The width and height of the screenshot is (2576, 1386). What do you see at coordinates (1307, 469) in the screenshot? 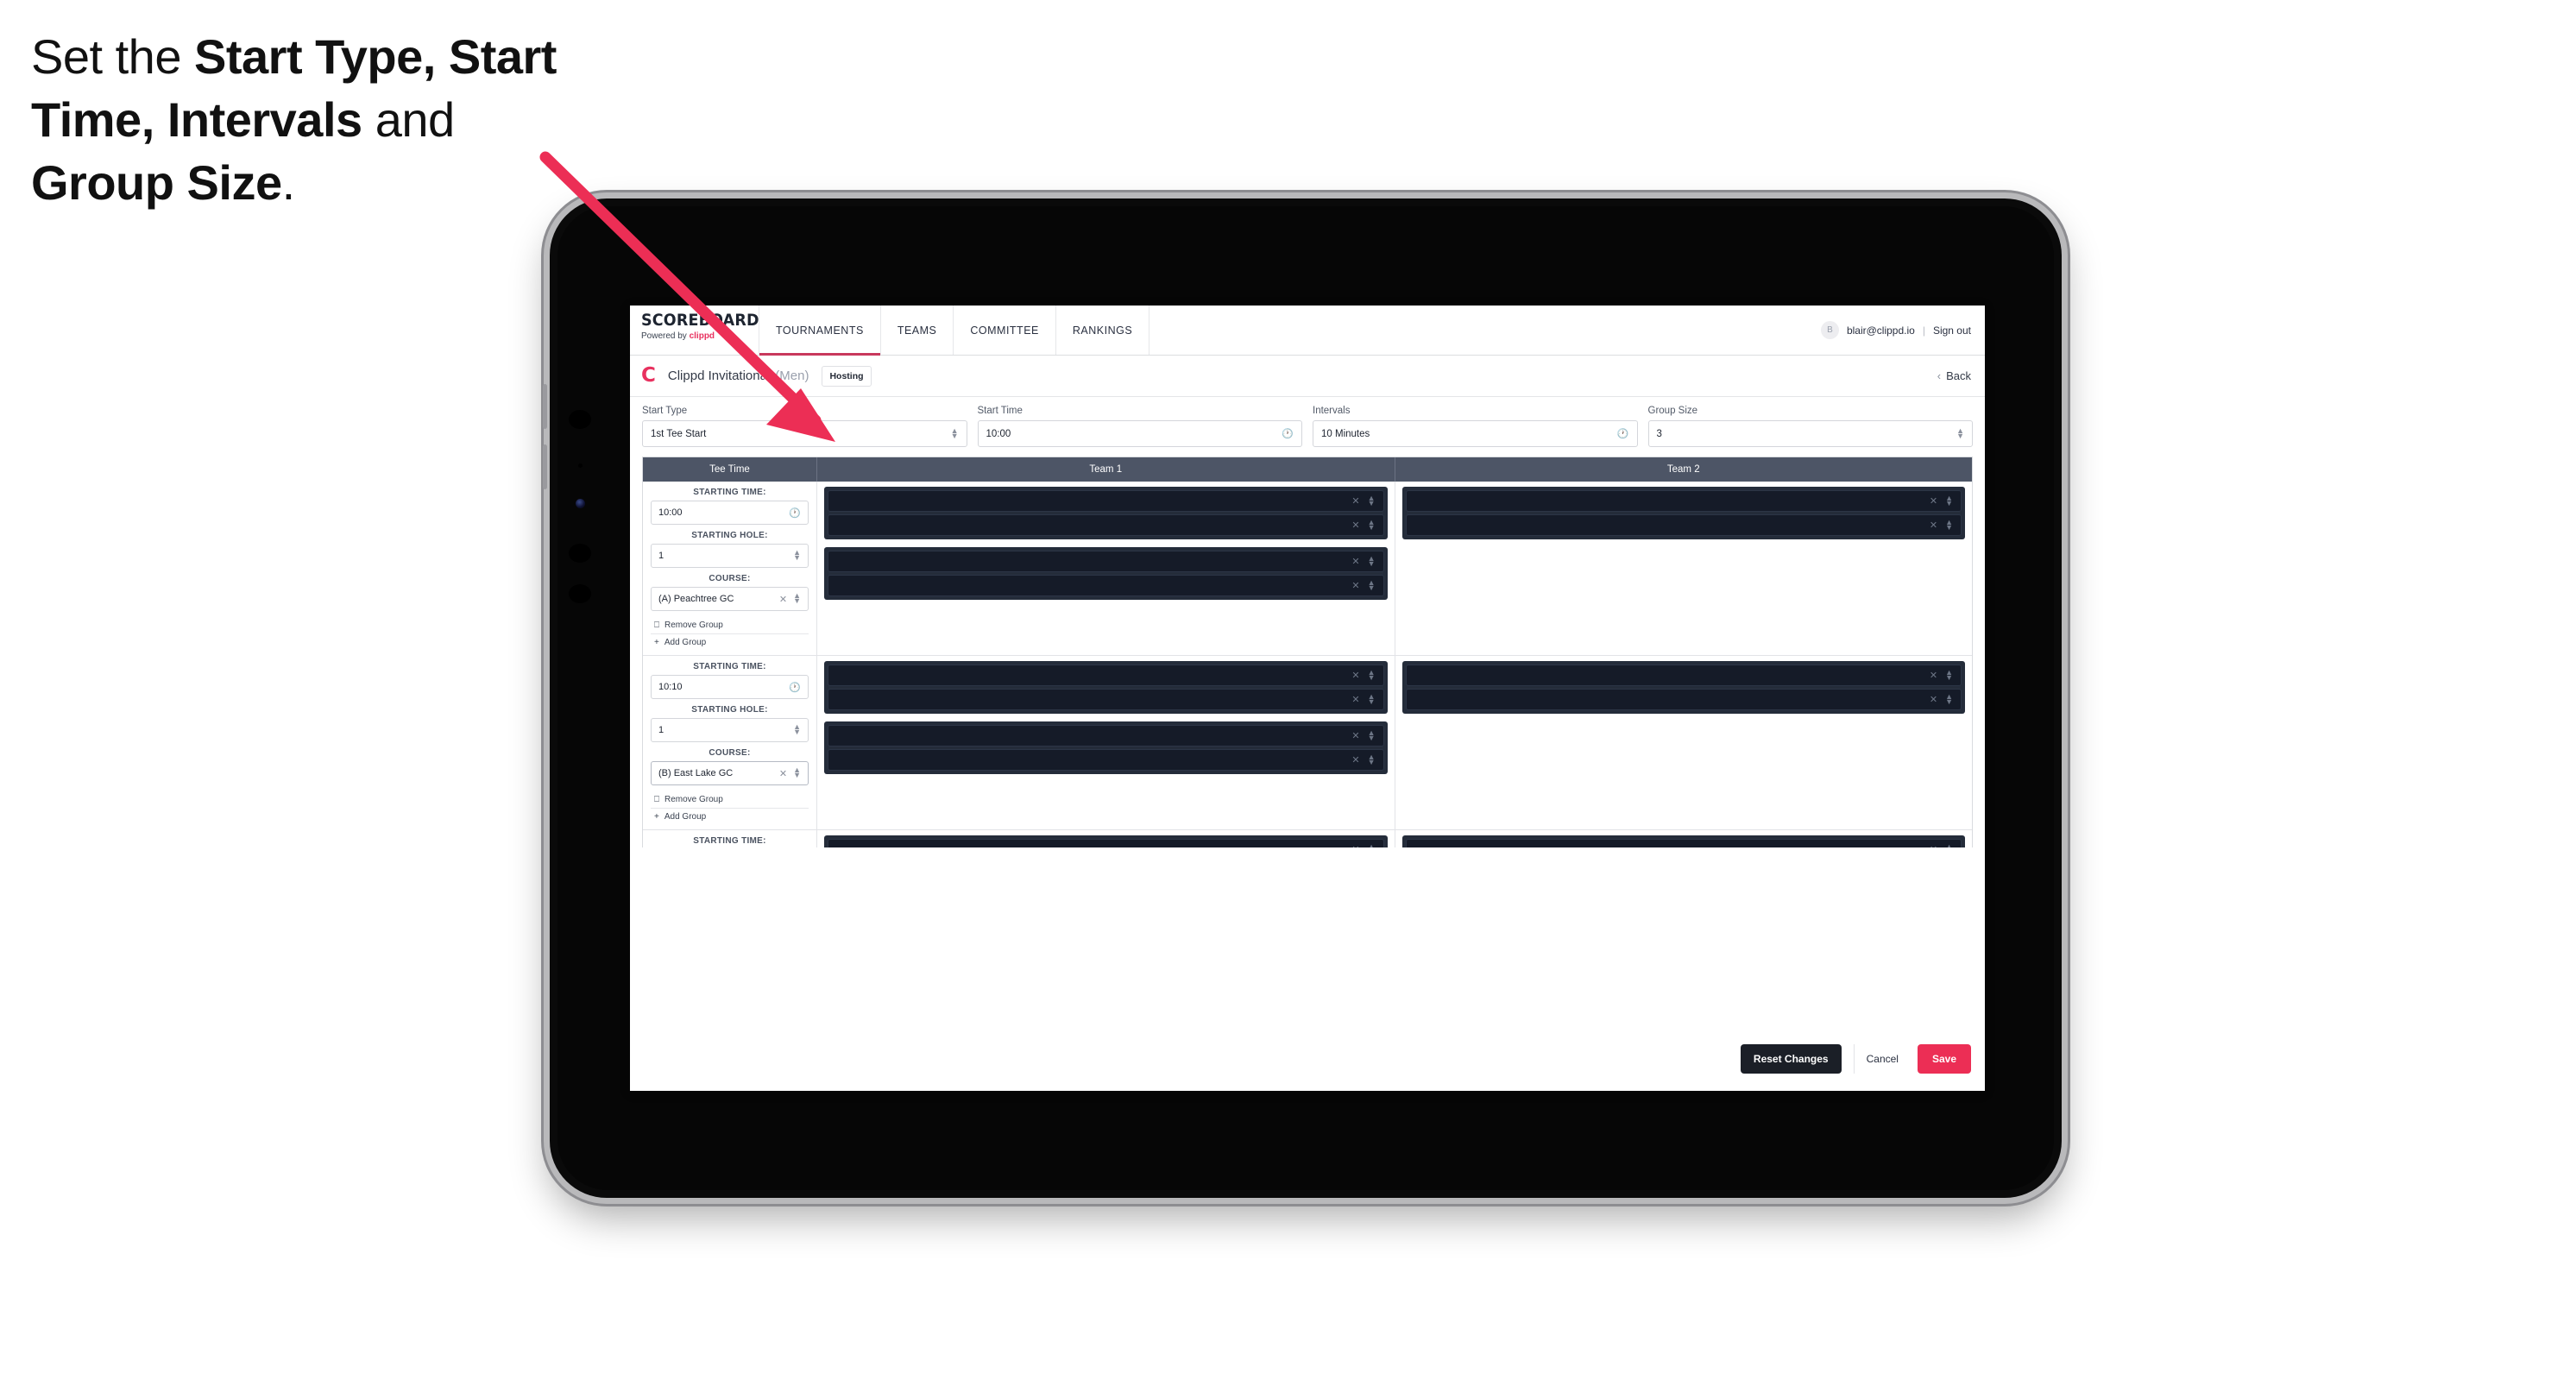
I see `table-header-row: Tee Time Team 1 Team 2` at bounding box center [1307, 469].